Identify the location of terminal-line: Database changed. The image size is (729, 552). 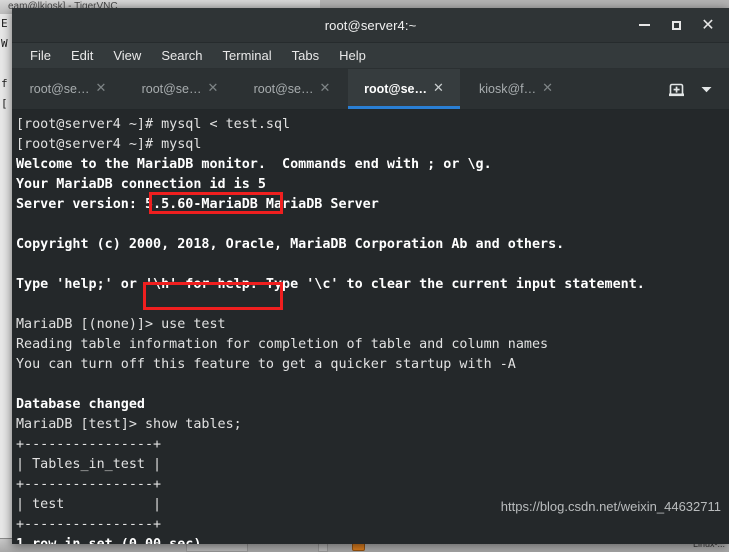
(80, 404).